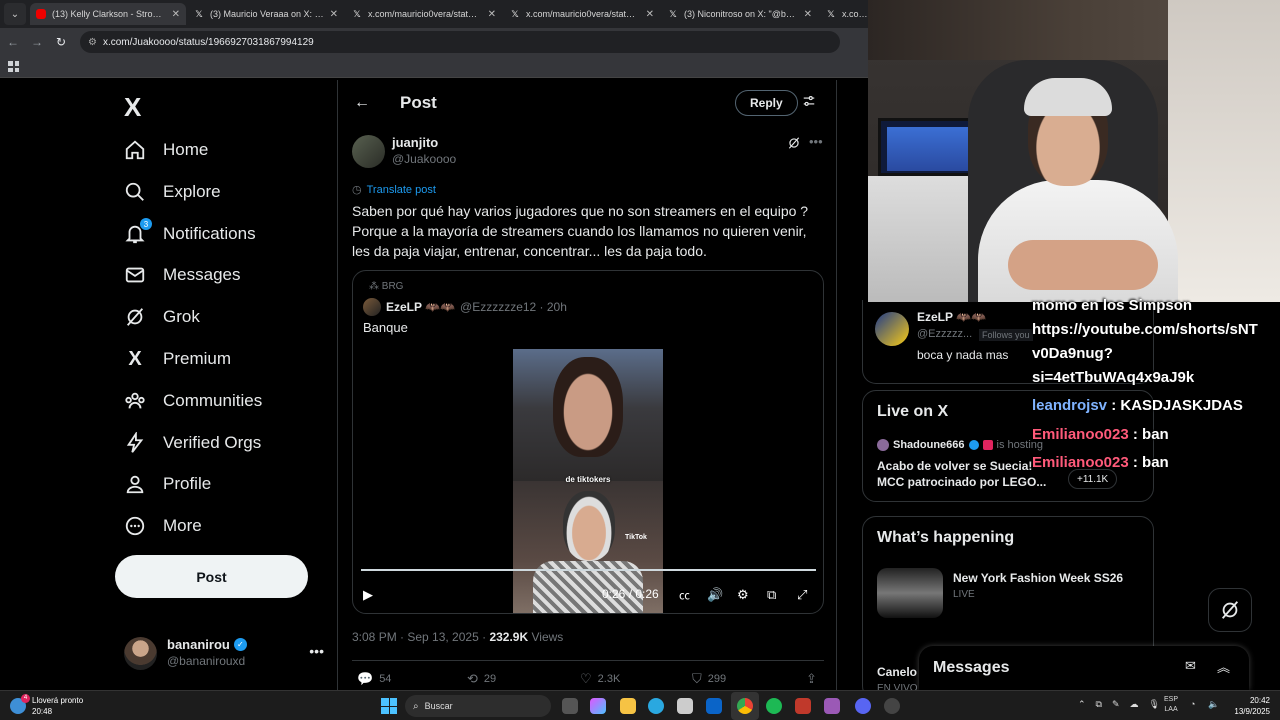 The width and height of the screenshot is (1280, 720). I want to click on chevron-up-icon: ︽, so click(1223, 666).